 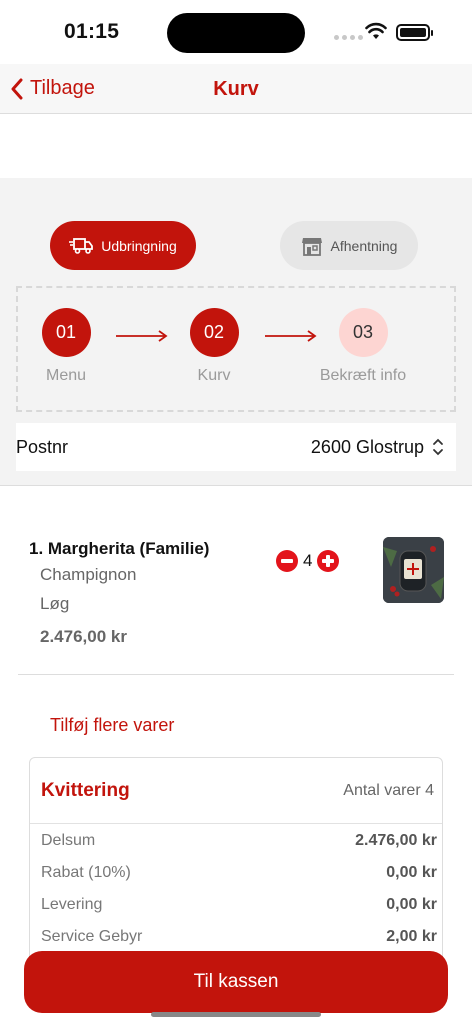 What do you see at coordinates (81, 245) in the screenshot?
I see `delivery-truck-icon` at bounding box center [81, 245].